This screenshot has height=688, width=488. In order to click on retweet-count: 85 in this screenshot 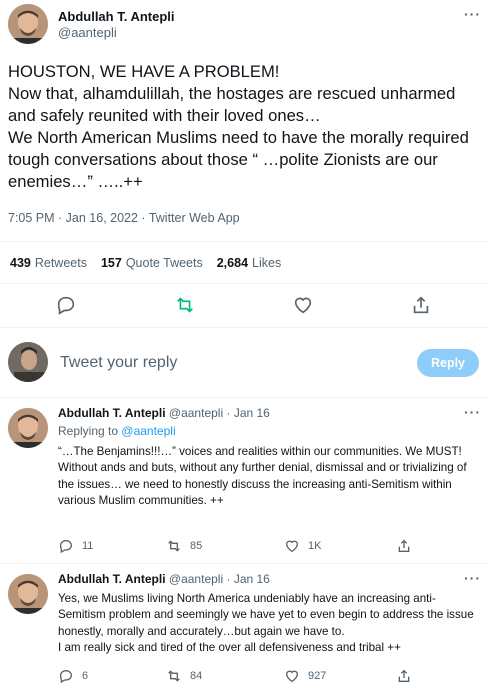, I will do `click(196, 546)`.